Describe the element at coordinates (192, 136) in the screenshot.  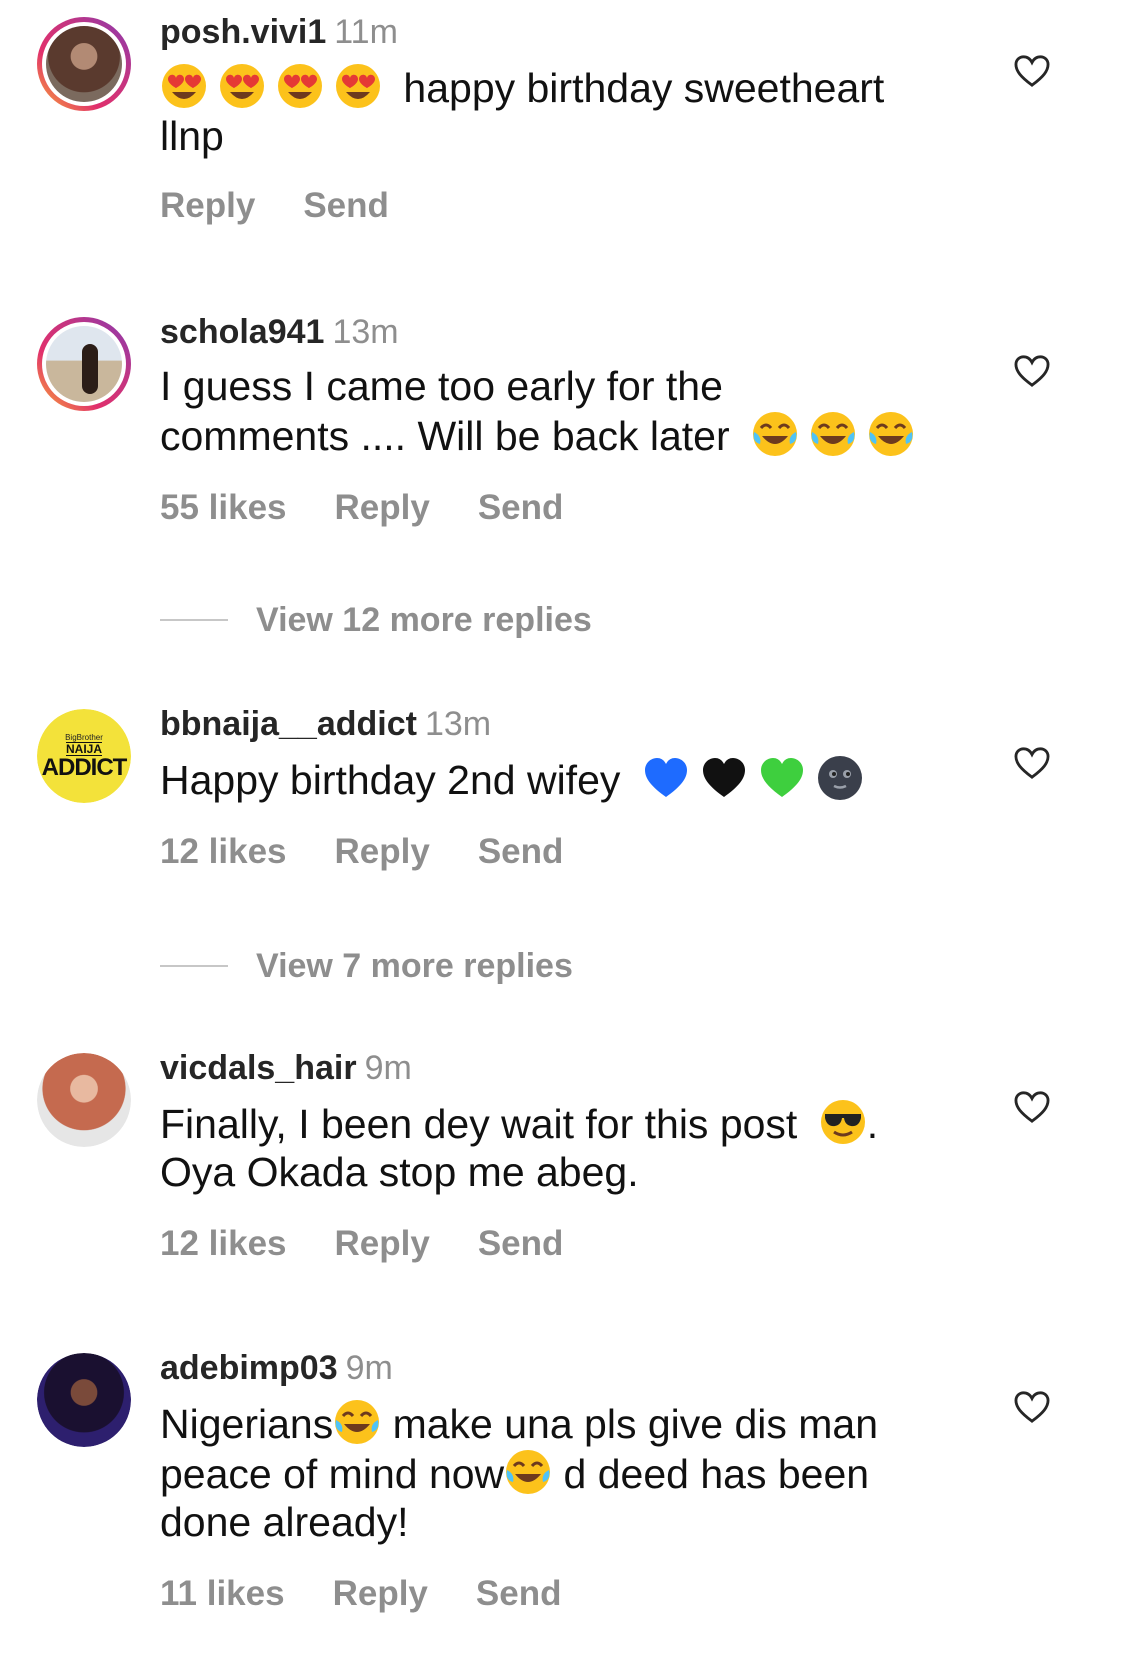
I see `comment-text-line: llnp` at that location.